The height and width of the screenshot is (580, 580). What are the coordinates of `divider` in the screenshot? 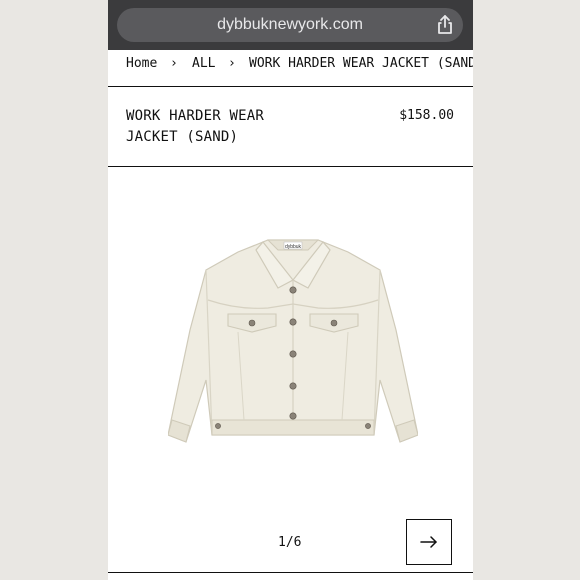 It's located at (290, 572).